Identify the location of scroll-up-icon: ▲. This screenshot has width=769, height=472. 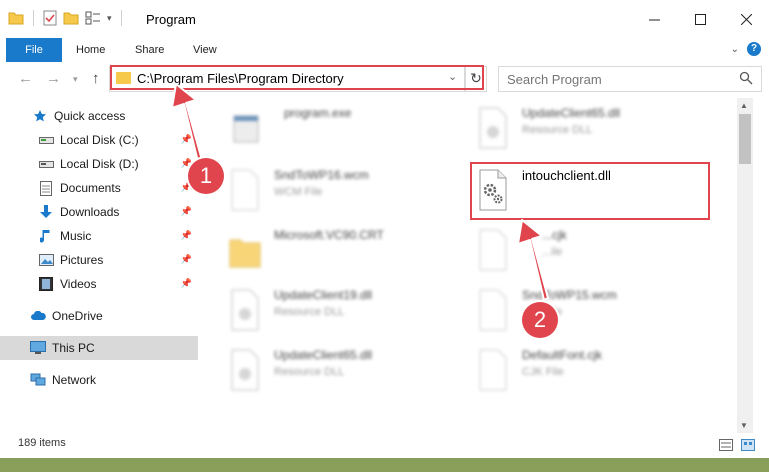
(744, 105).